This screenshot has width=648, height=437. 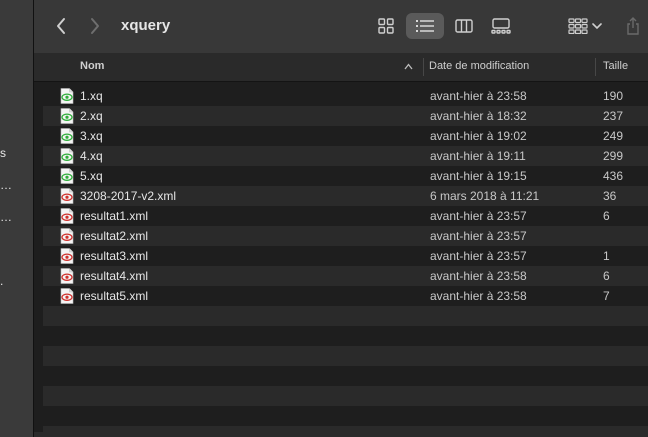 What do you see at coordinates (610, 196) in the screenshot?
I see `file-size: 36` at bounding box center [610, 196].